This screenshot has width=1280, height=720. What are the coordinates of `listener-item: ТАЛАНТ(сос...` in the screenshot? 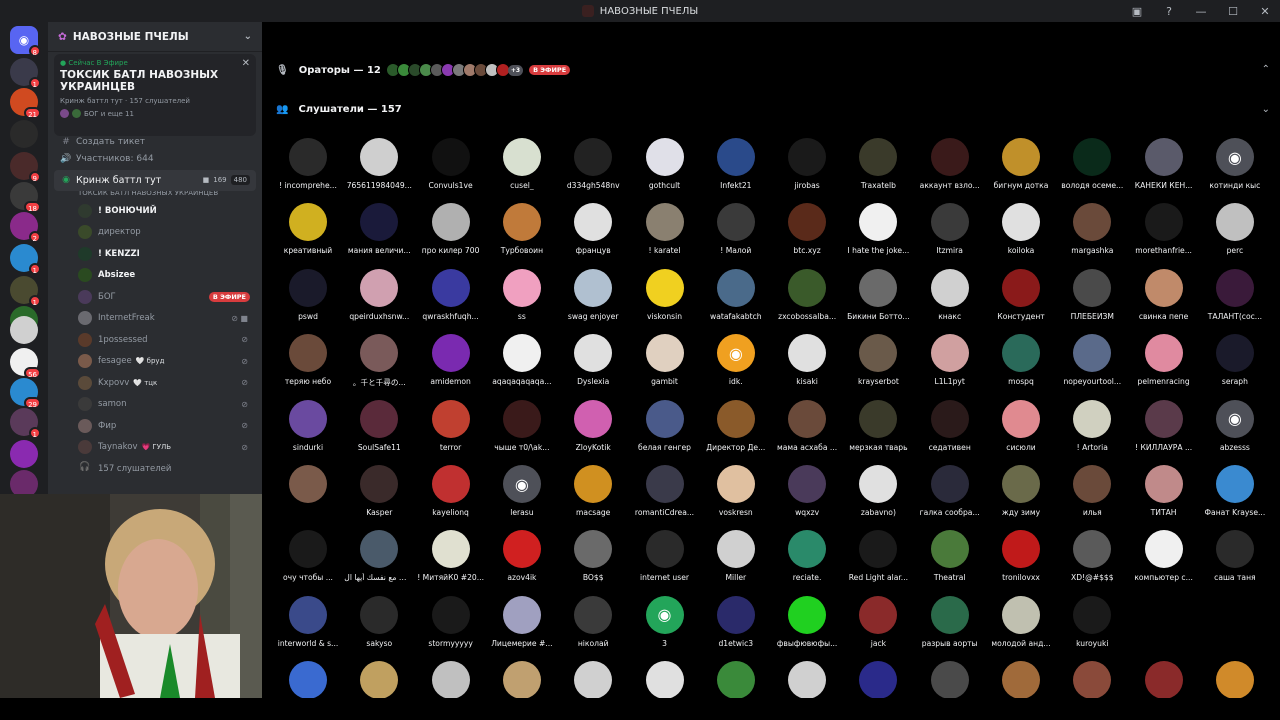 It's located at (1235, 294).